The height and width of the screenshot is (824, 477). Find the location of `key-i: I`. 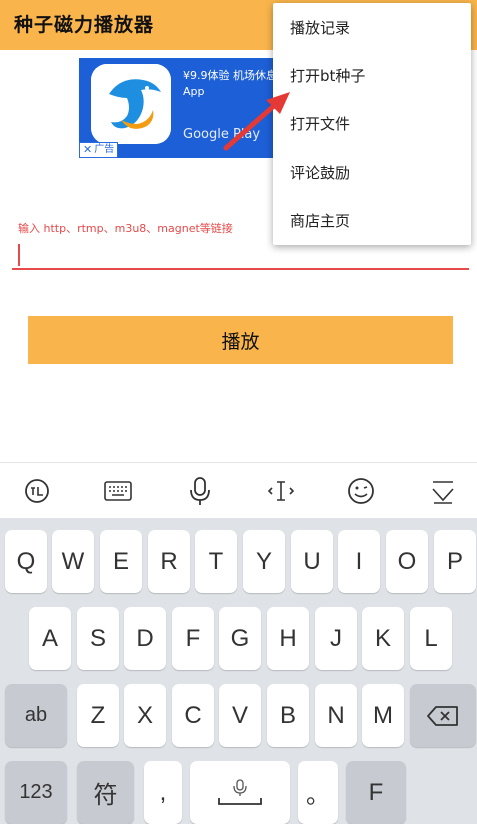

key-i: I is located at coordinates (359, 561).